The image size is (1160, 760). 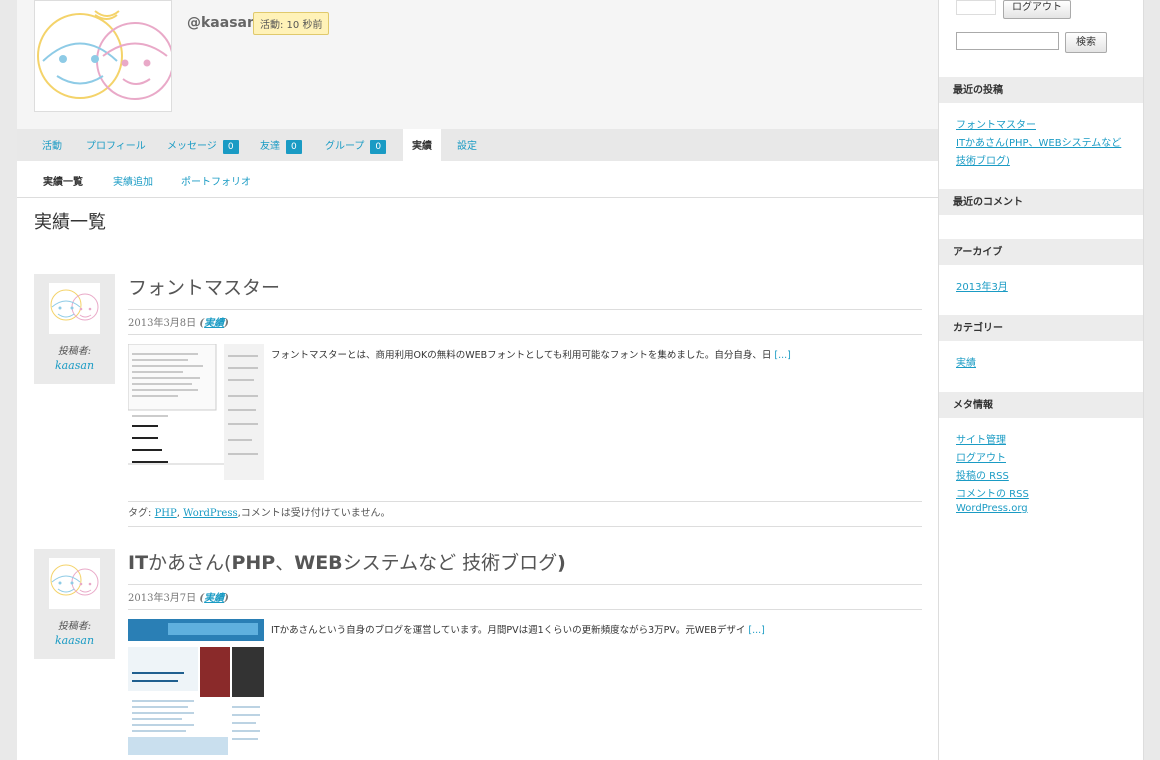 What do you see at coordinates (525, 292) in the screenshot?
I see `post-title-link: フォントマスター` at bounding box center [525, 292].